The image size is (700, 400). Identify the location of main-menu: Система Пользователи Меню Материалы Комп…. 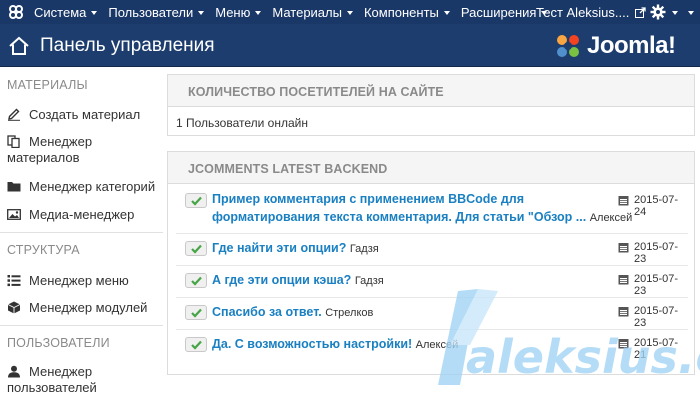
(296, 12).